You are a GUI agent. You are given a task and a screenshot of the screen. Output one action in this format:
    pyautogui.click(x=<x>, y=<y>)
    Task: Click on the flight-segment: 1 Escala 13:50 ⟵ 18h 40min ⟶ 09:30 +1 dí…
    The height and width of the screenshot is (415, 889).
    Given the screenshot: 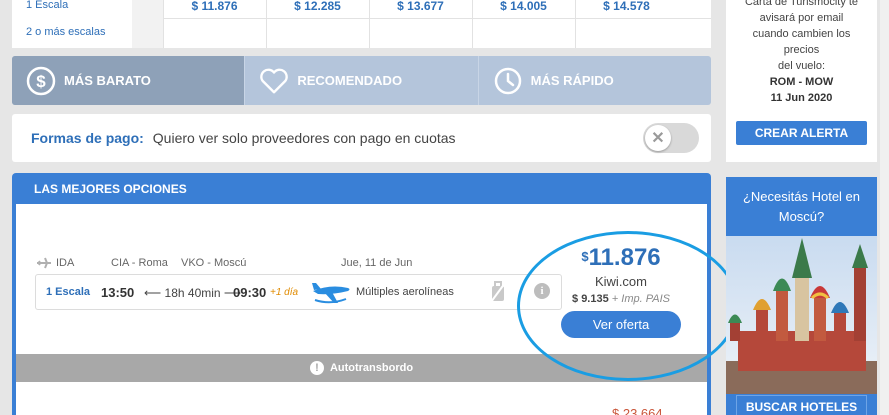 What is the action you would take?
    pyautogui.click(x=298, y=292)
    